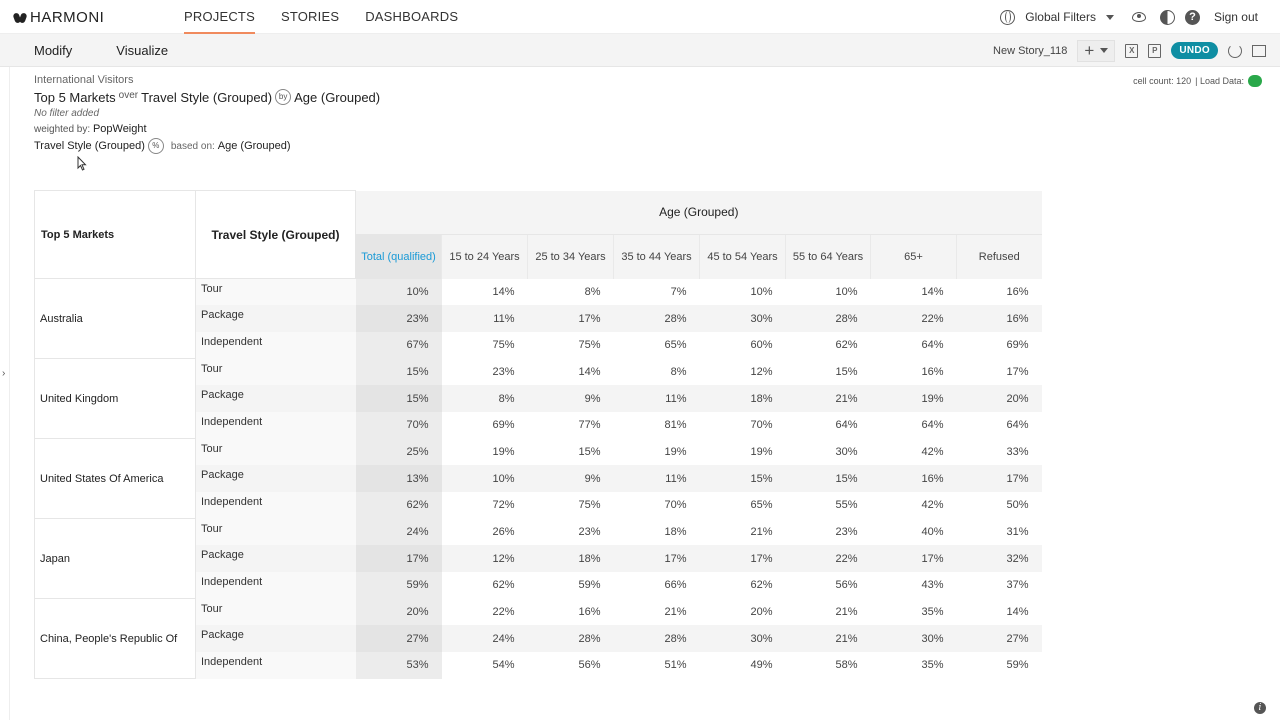 The width and height of the screenshot is (1280, 720). What do you see at coordinates (20, 18) in the screenshot?
I see `logo-mark-icon` at bounding box center [20, 18].